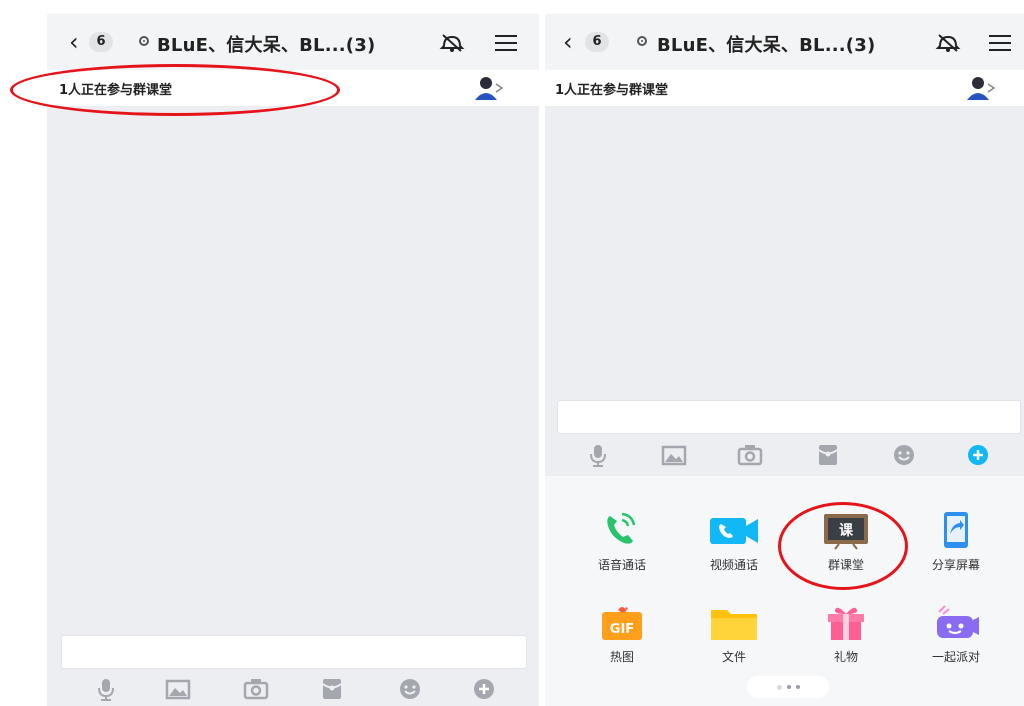  What do you see at coordinates (978, 455) in the screenshot?
I see `plus-icon-active` at bounding box center [978, 455].